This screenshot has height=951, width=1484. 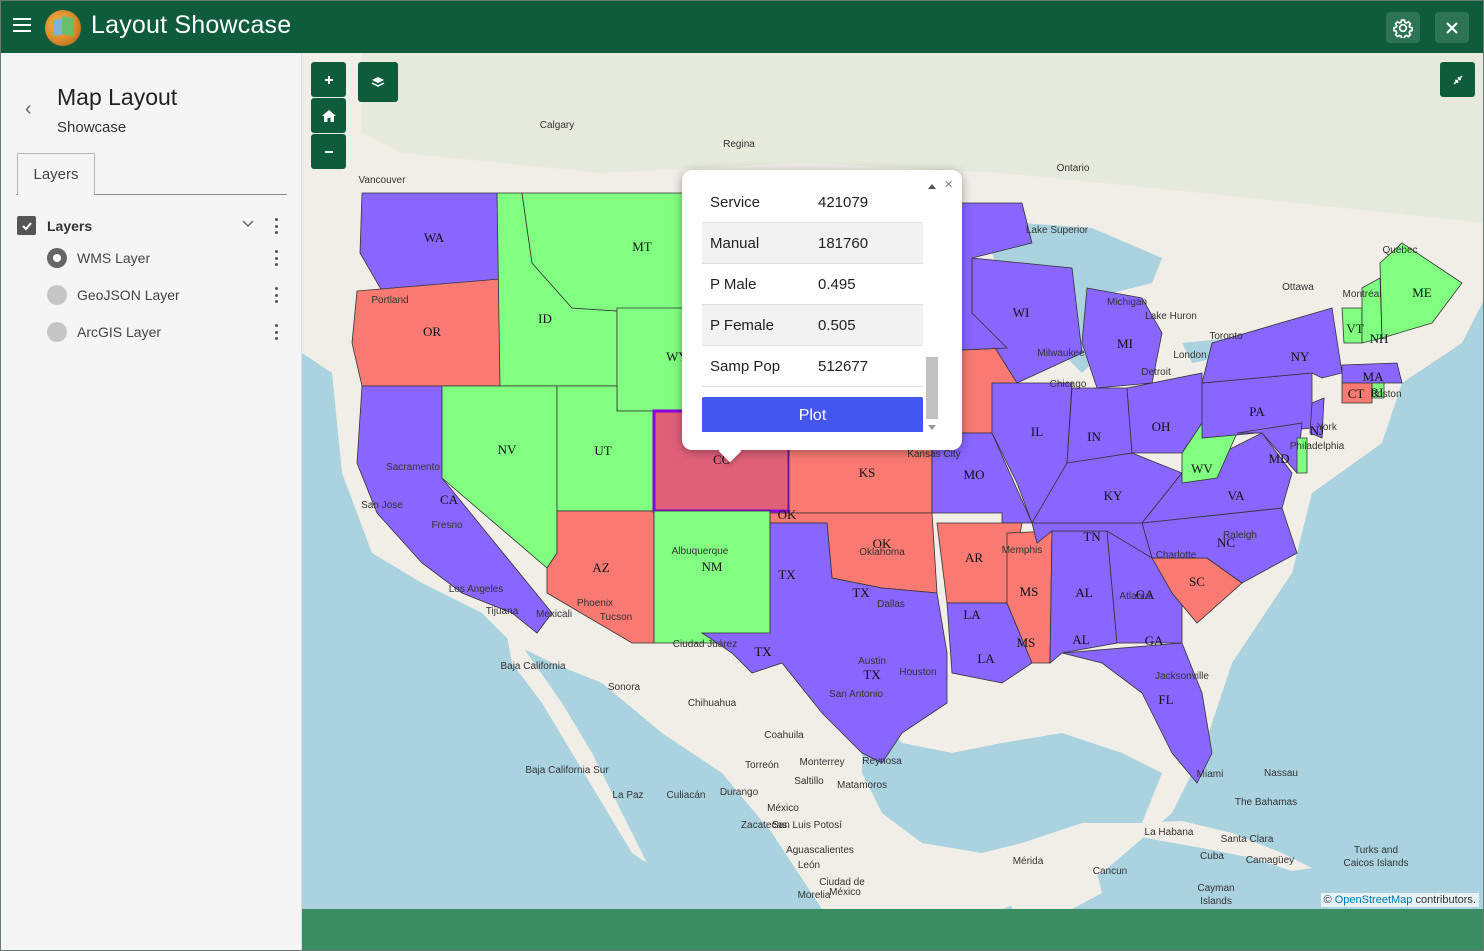 What do you see at coordinates (745, 366) in the screenshot?
I see `popup-key: Samp Pop` at bounding box center [745, 366].